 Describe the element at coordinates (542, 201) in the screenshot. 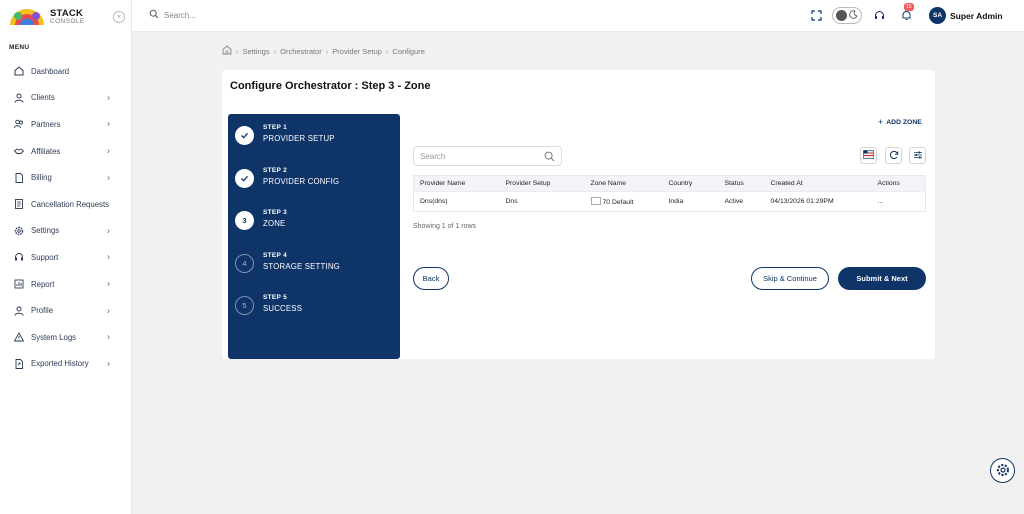

I see `cell-provider-setup: Dns` at that location.